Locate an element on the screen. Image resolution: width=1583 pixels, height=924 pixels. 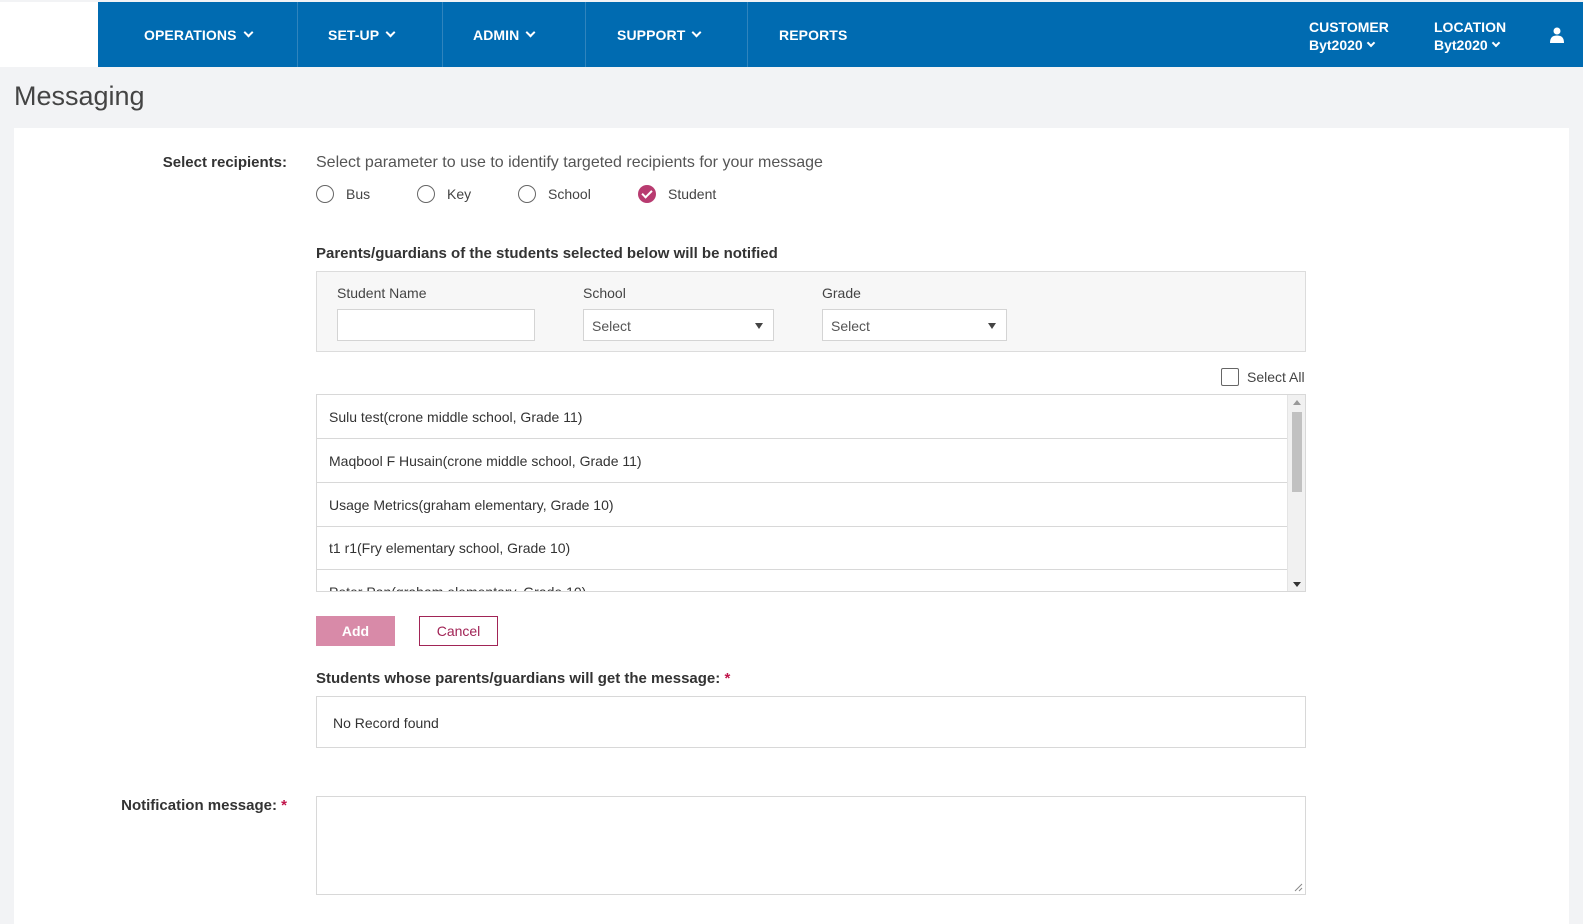
no-record-text: No Record found is located at coordinates (386, 723).